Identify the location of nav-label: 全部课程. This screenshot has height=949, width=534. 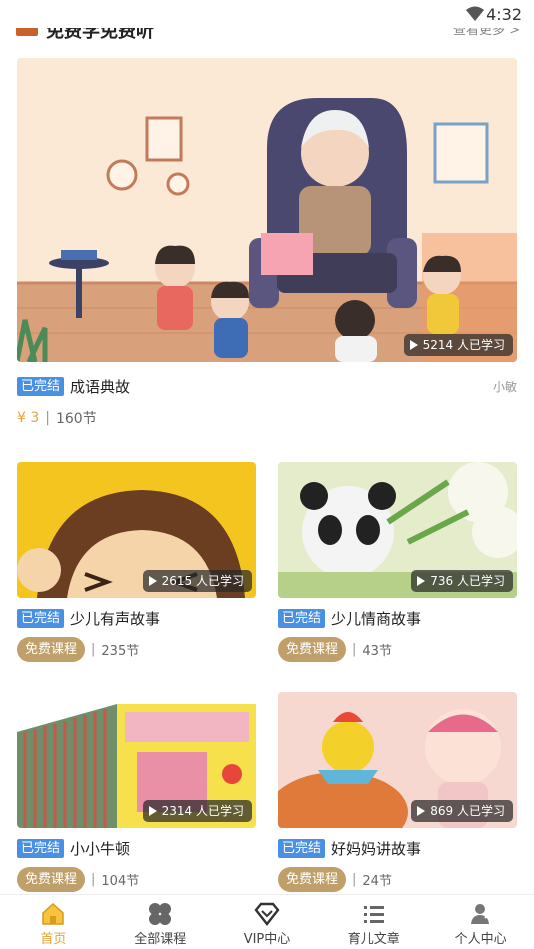
(160, 939).